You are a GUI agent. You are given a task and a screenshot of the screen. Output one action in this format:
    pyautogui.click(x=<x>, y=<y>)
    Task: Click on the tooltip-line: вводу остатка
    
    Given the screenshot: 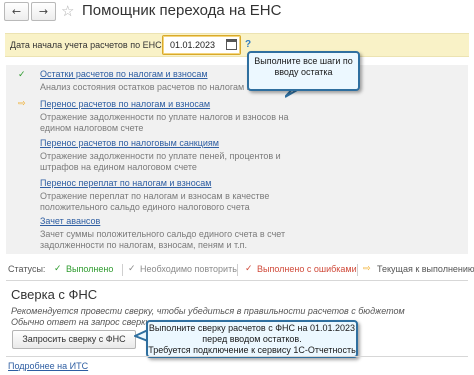 What is the action you would take?
    pyautogui.click(x=303, y=72)
    